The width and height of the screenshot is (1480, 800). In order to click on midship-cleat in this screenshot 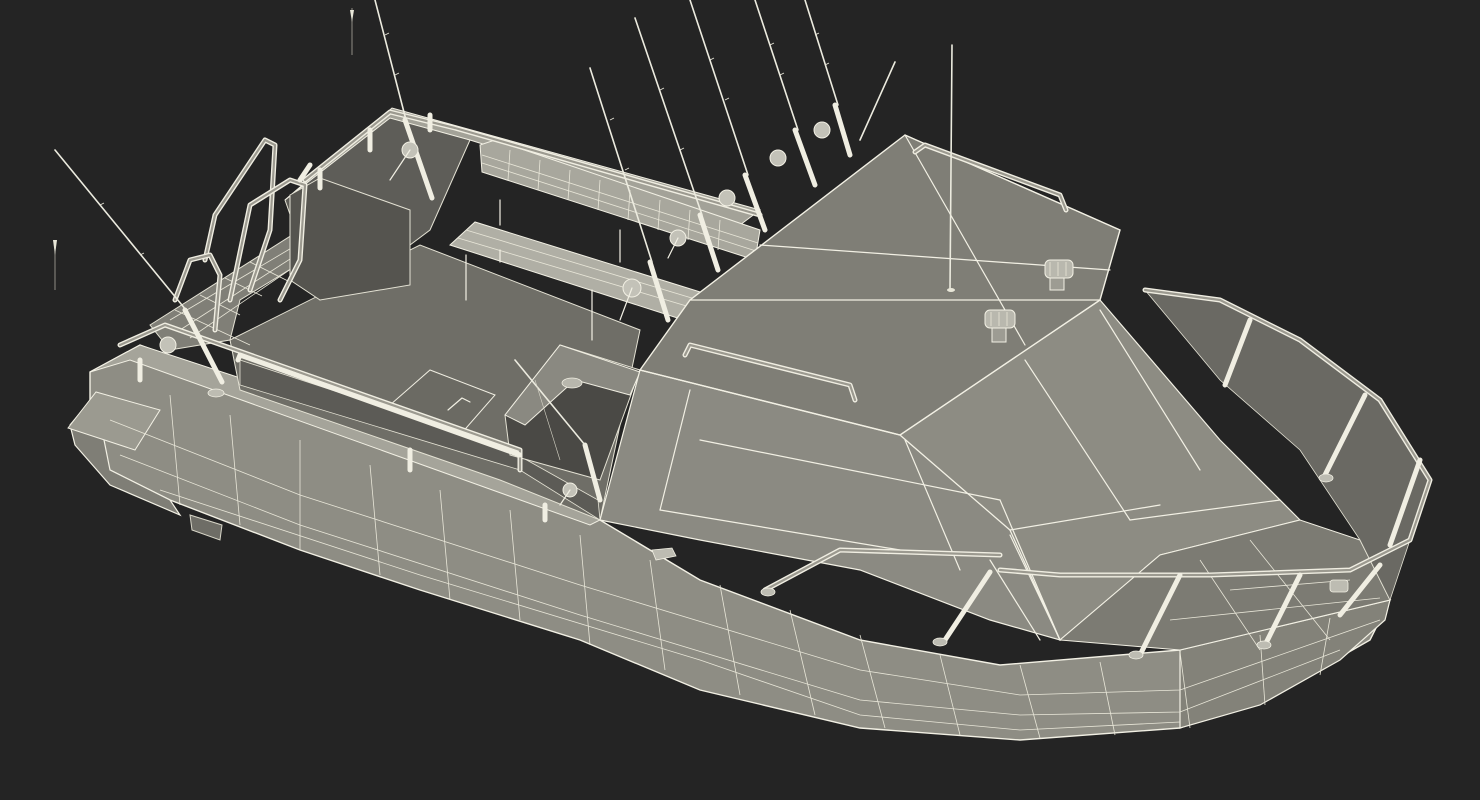, I will do `click(664, 554)`.